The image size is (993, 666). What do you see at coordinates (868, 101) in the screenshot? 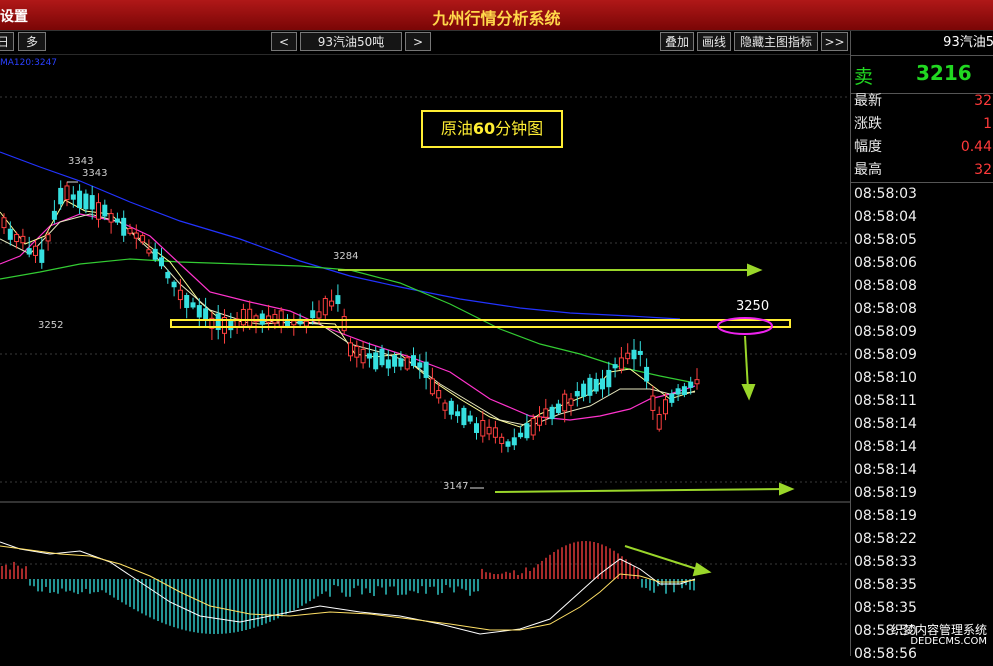
I see `quote-label: 最新` at bounding box center [868, 101].